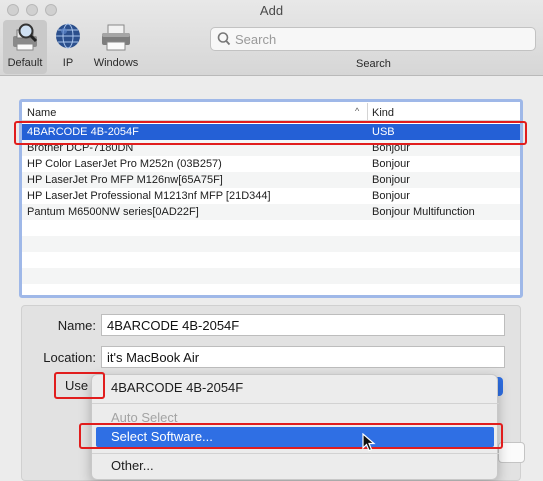  What do you see at coordinates (423, 212) in the screenshot?
I see `printer-kind: Bonjour Multifunction` at bounding box center [423, 212].